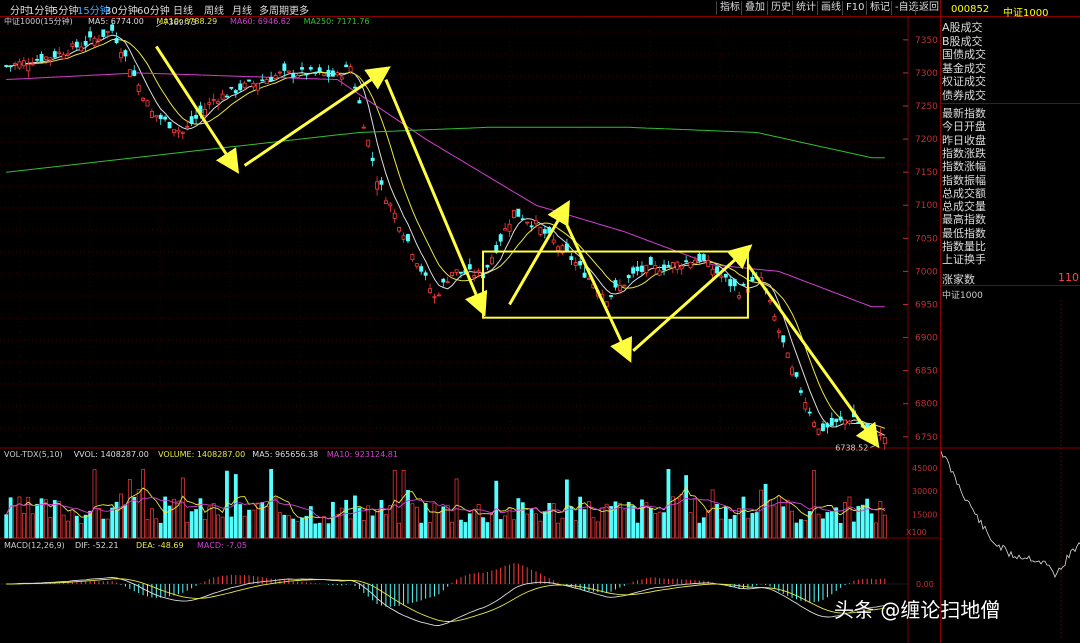  Describe the element at coordinates (362, 454) in the screenshot. I see `vol-label-4: MA10: 923124.81` at that location.